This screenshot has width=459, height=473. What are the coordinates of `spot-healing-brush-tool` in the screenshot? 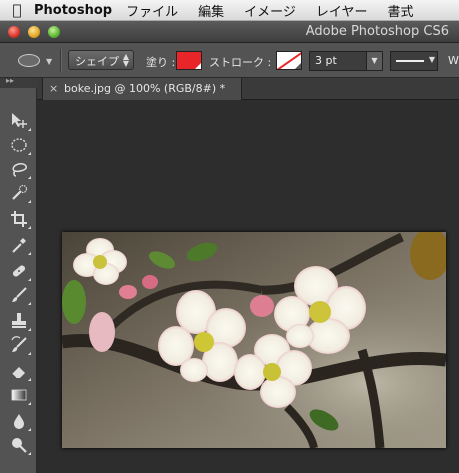 It's located at (19, 271).